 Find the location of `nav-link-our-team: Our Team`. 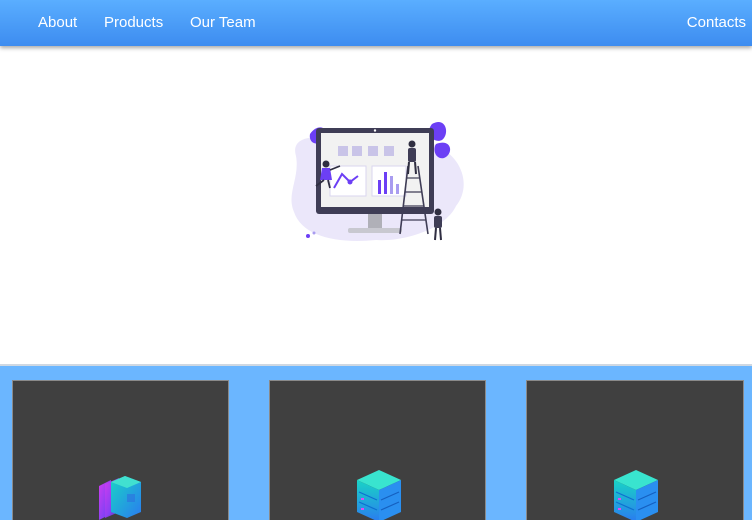

nav-link-our-team: Our Team is located at coordinates (223, 22).